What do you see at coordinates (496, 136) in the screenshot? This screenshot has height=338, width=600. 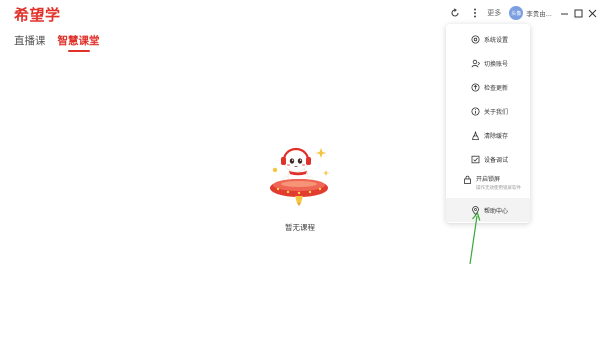 I see `menu-item-label: 清除缓存` at bounding box center [496, 136].